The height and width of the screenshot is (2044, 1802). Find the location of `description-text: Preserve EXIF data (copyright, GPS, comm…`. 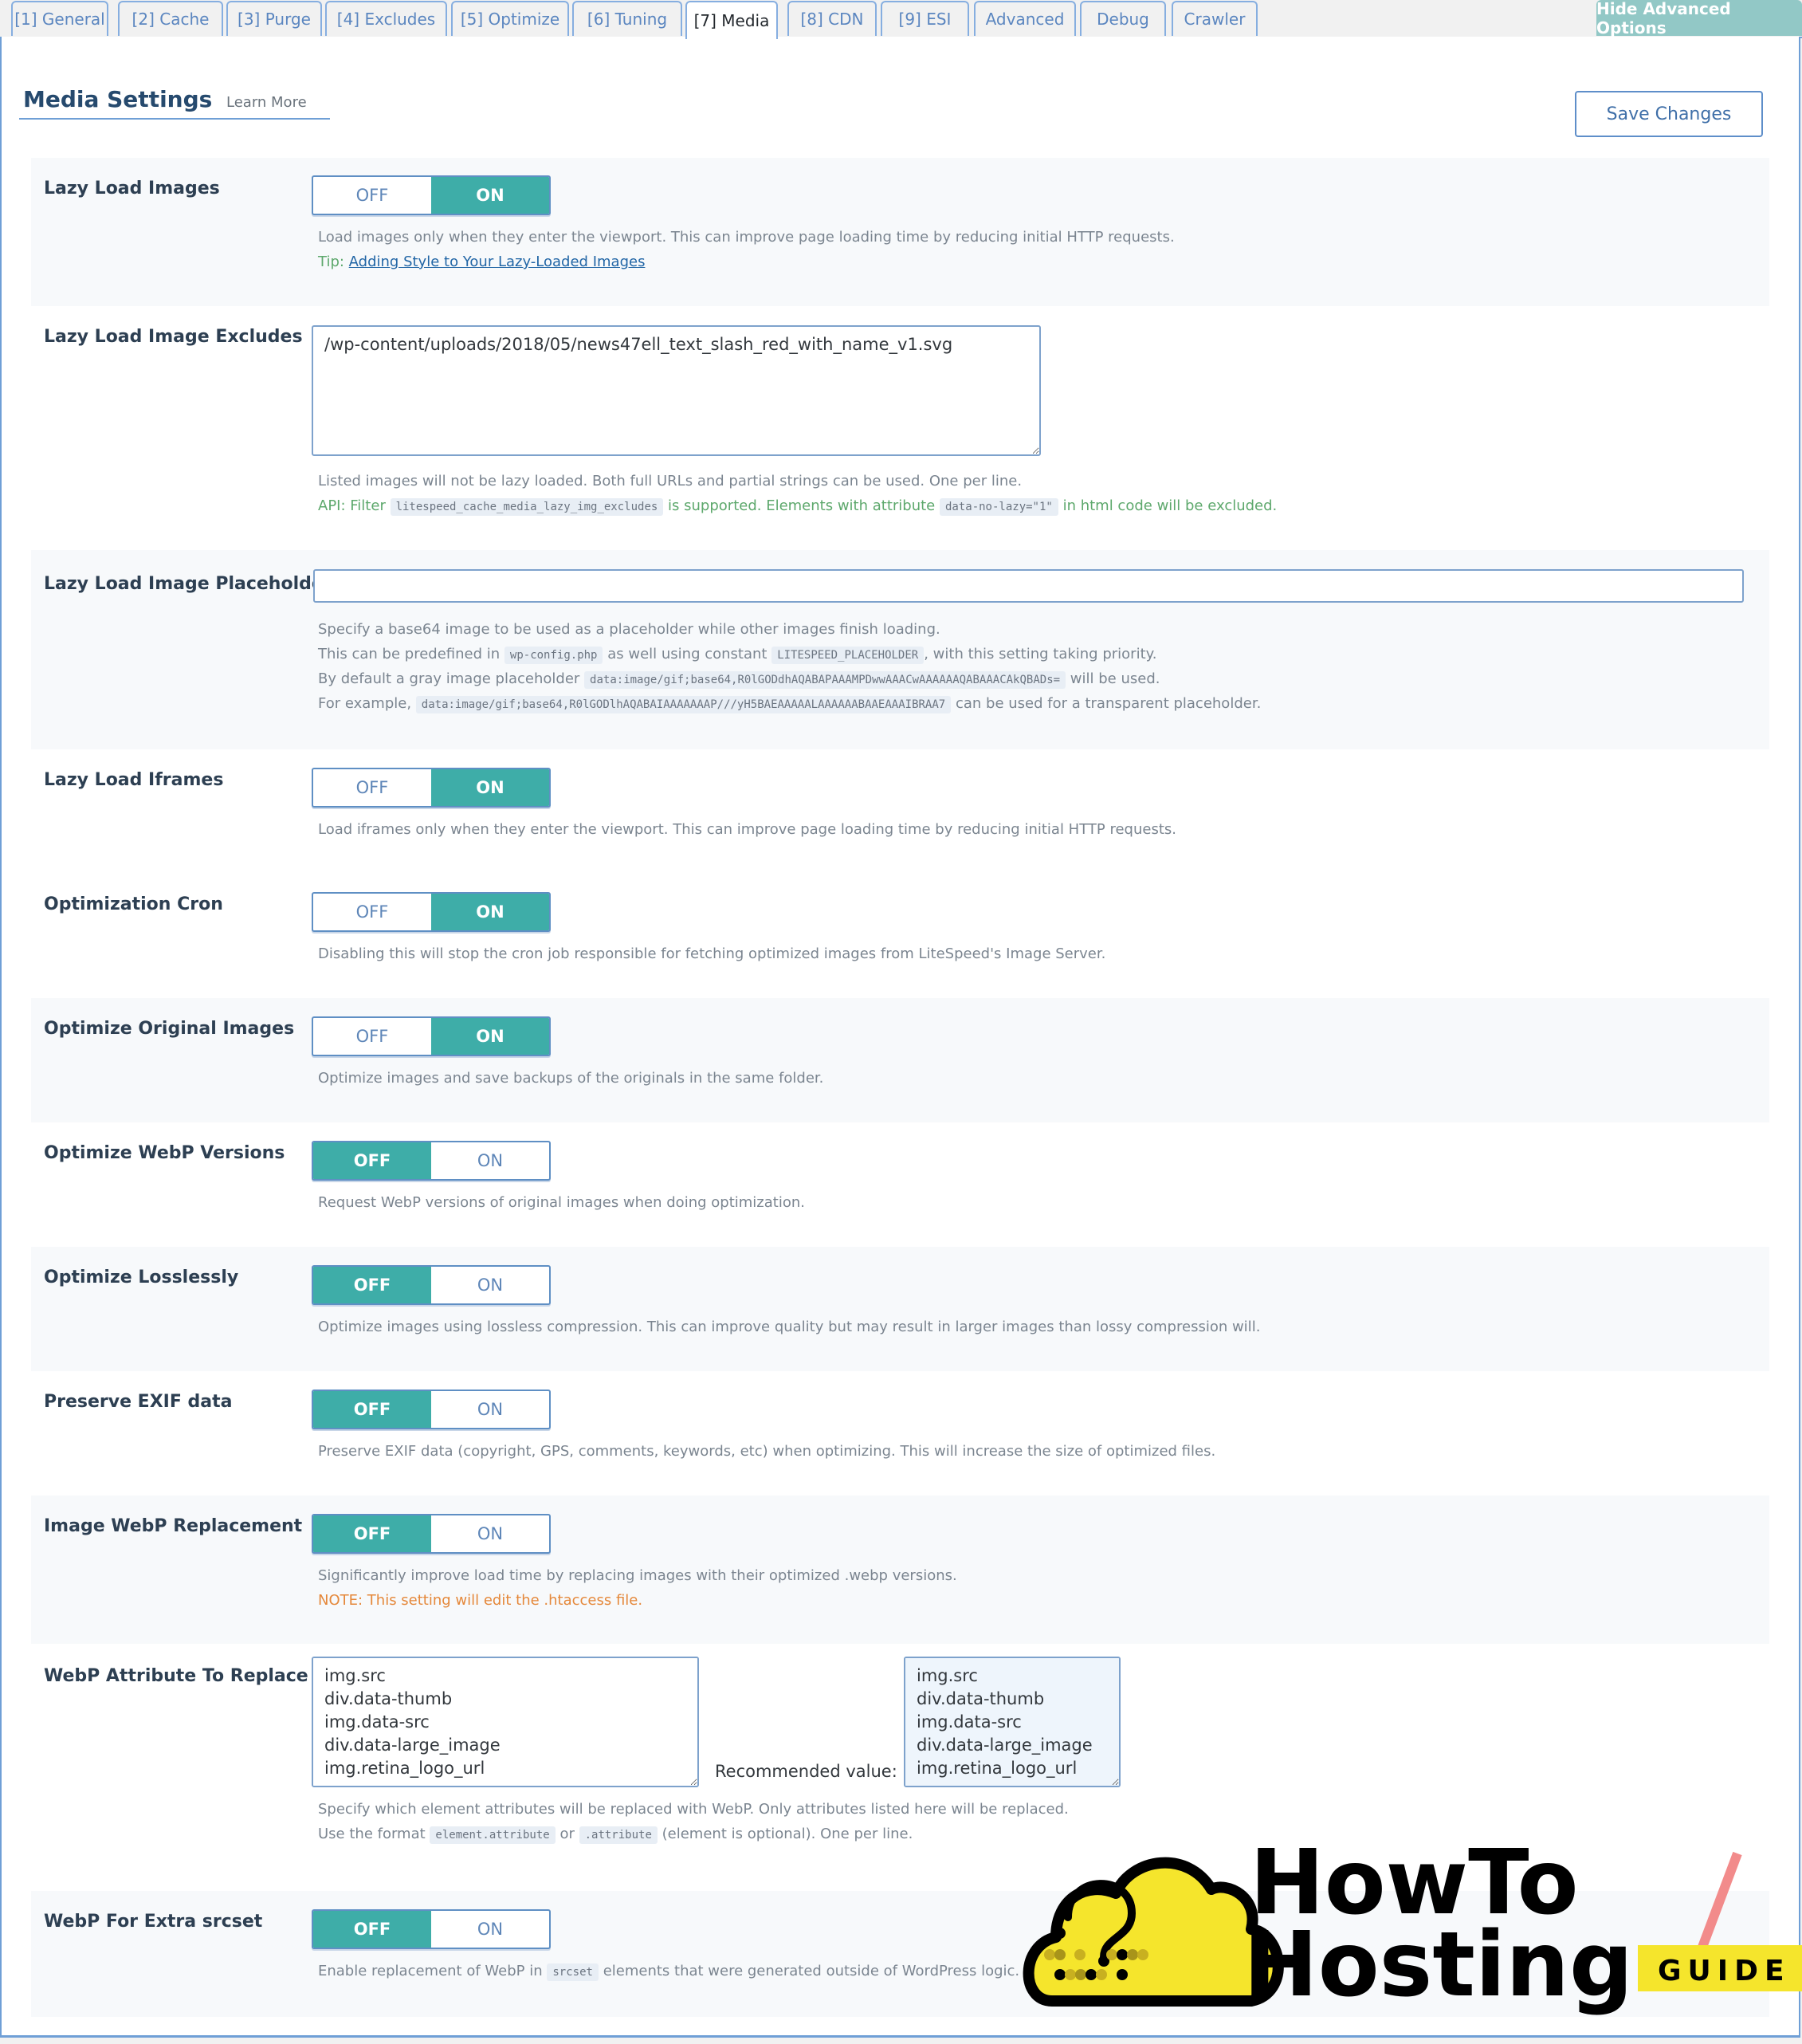

description-text: Preserve EXIF data (copyright, GPS, comm… is located at coordinates (767, 1451).